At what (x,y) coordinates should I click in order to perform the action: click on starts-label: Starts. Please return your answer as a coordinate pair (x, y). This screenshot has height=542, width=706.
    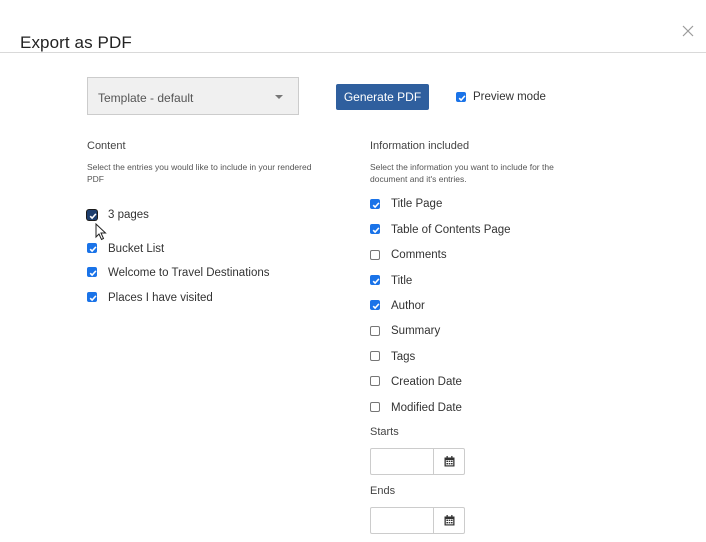
    Looking at the image, I should click on (384, 432).